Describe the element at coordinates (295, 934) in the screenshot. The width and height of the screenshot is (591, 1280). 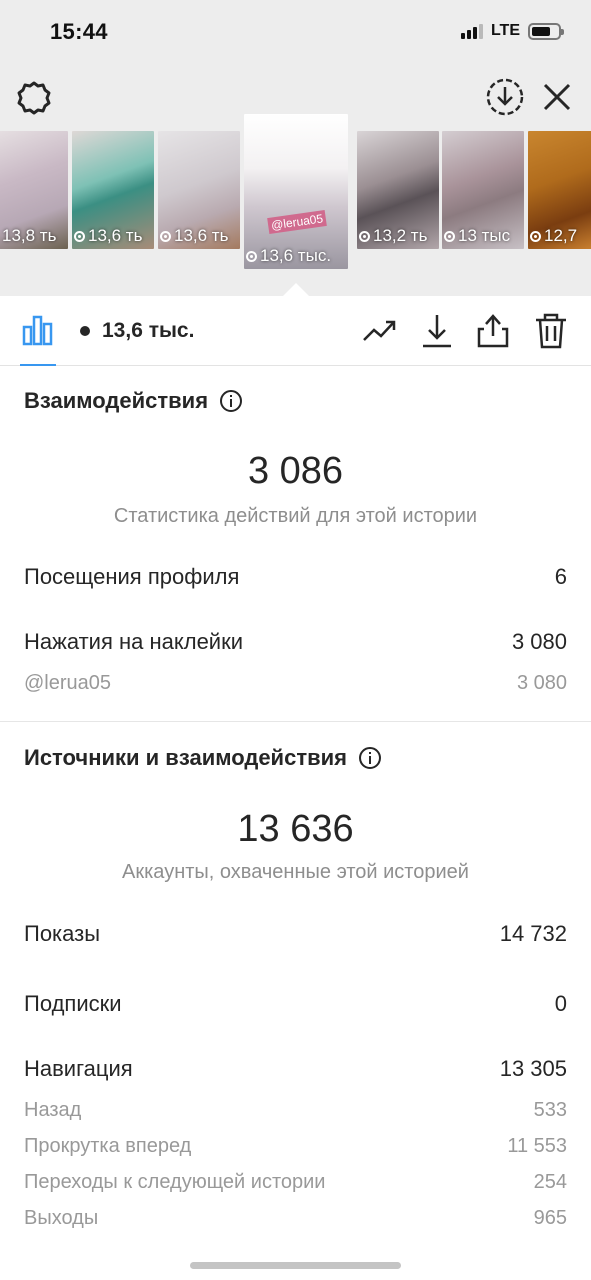
I see `stat-row-impressions: Показы 14 732` at that location.